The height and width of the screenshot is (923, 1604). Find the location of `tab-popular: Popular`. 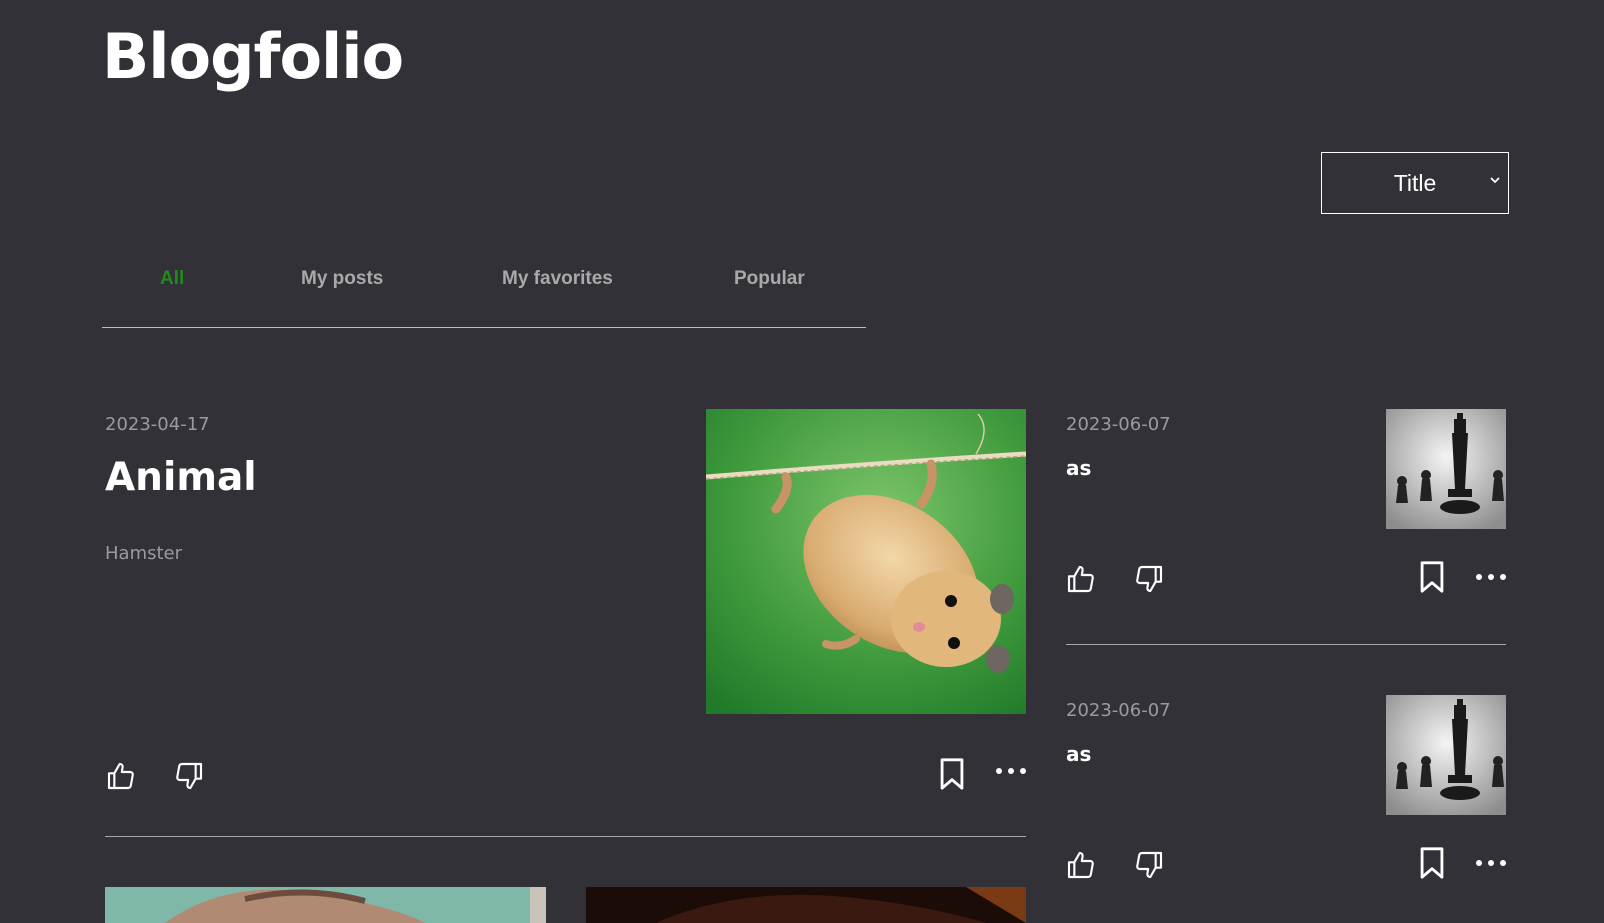

tab-popular: Popular is located at coordinates (769, 279).